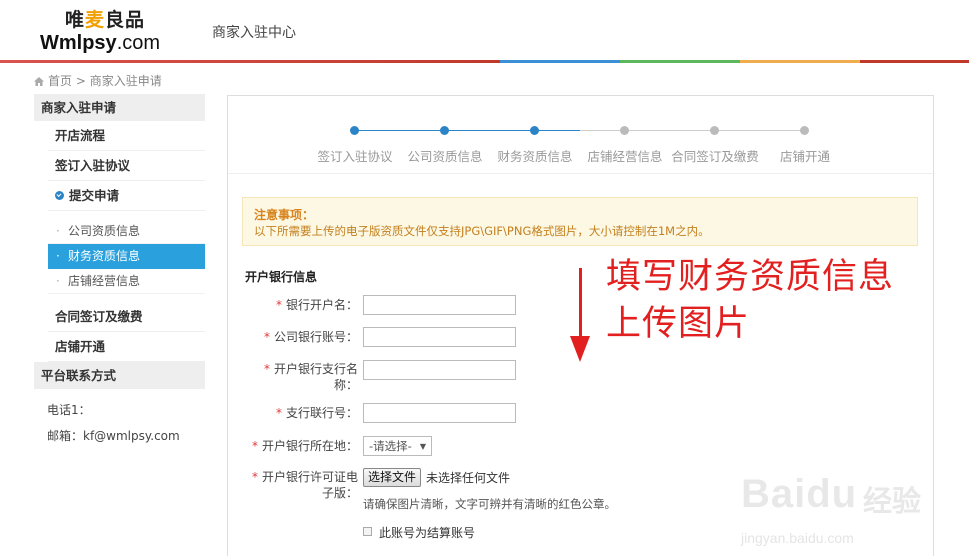  What do you see at coordinates (304, 446) in the screenshot?
I see `field-label: * 开户银行所在地：` at bounding box center [304, 446].